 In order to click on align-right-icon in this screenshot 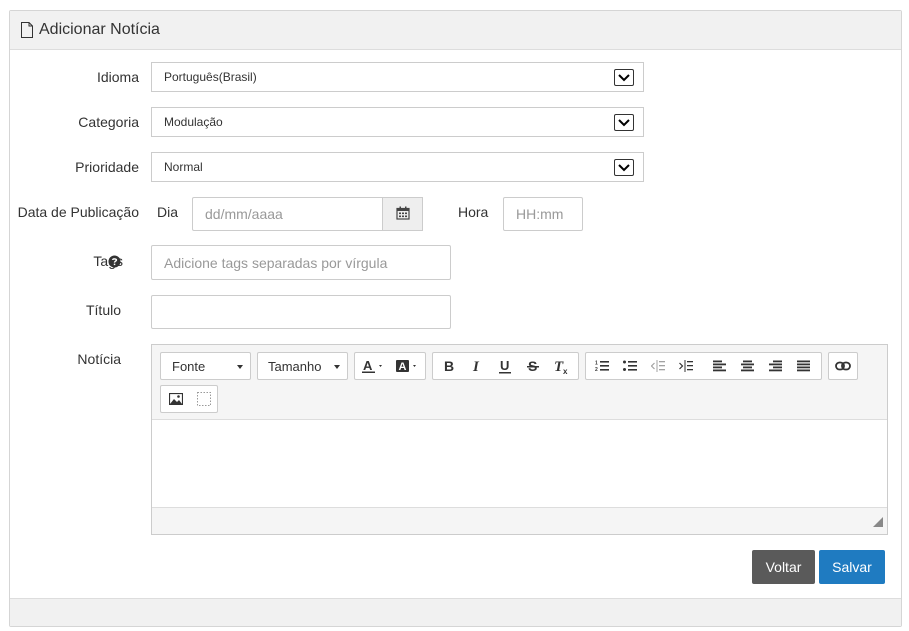, I will do `click(776, 366)`.